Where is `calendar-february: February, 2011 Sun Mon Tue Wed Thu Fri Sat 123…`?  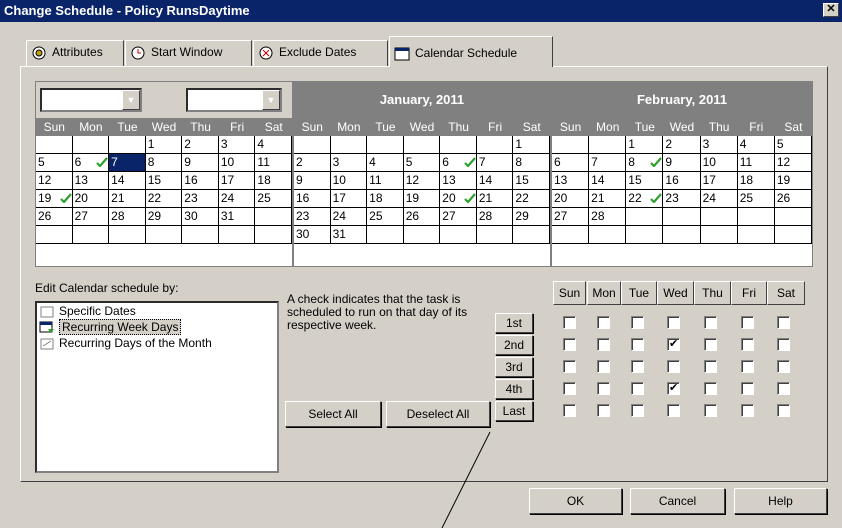
calendar-february: February, 2011 Sun Mon Tue Wed Thu Fri Sat 123… is located at coordinates (682, 174).